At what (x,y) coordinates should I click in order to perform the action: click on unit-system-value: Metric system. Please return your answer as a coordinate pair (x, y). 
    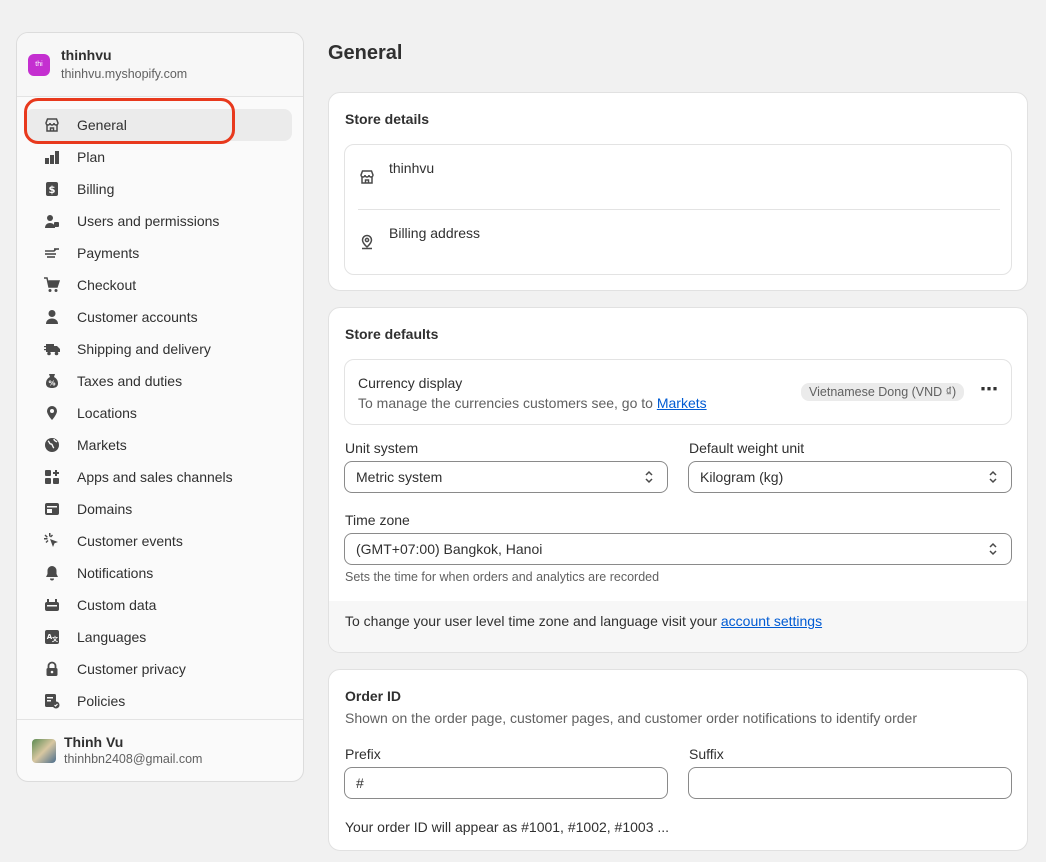
    Looking at the image, I should click on (399, 477).